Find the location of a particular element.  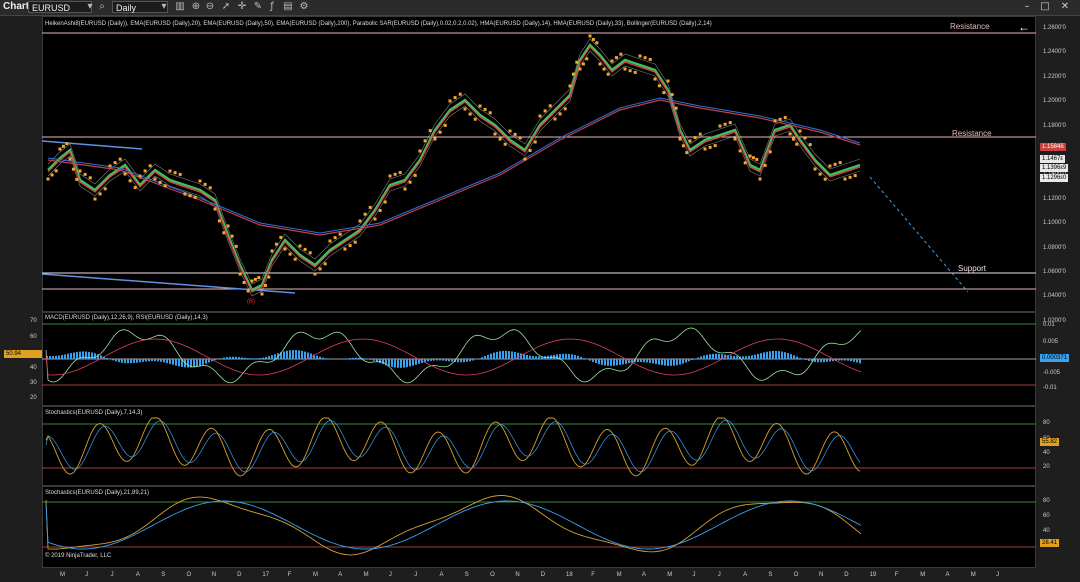

rsi-tick: 30 is located at coordinates (33, 383).